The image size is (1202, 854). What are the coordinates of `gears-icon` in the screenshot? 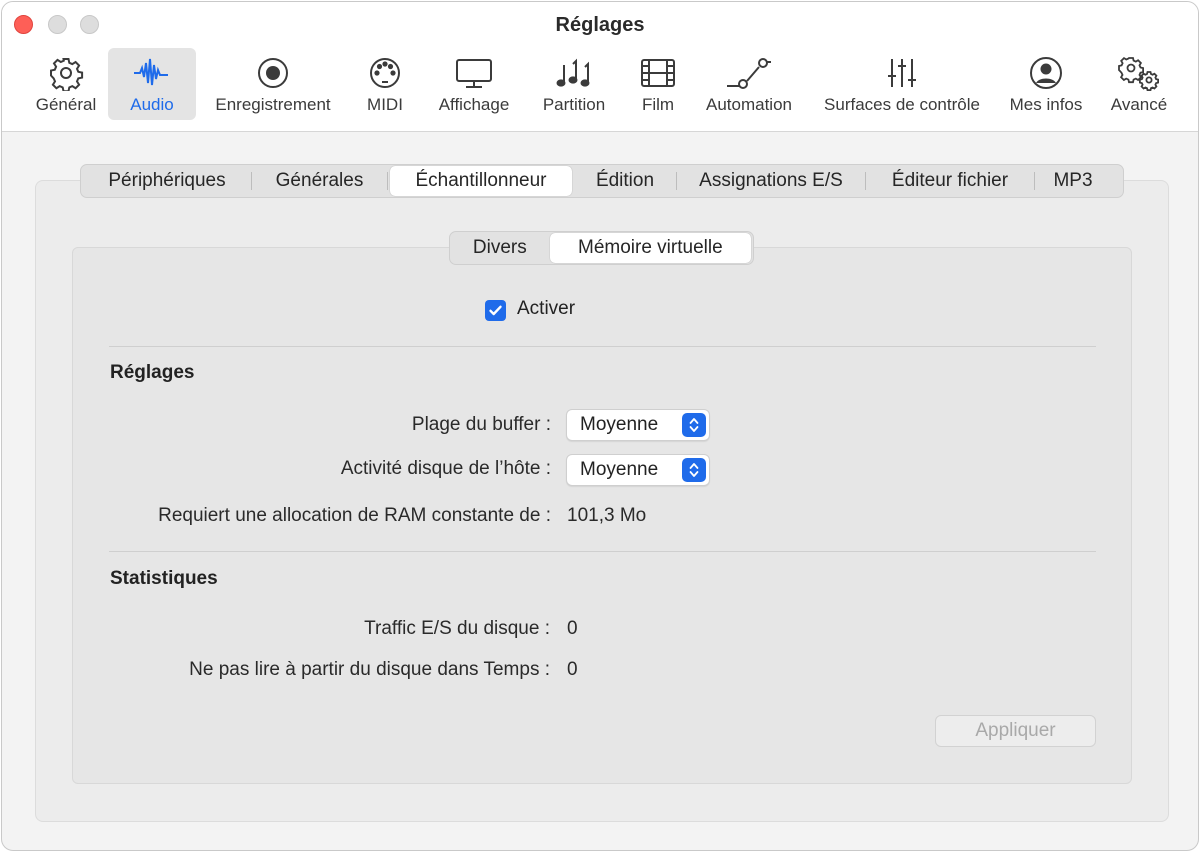 It's located at (1138, 73).